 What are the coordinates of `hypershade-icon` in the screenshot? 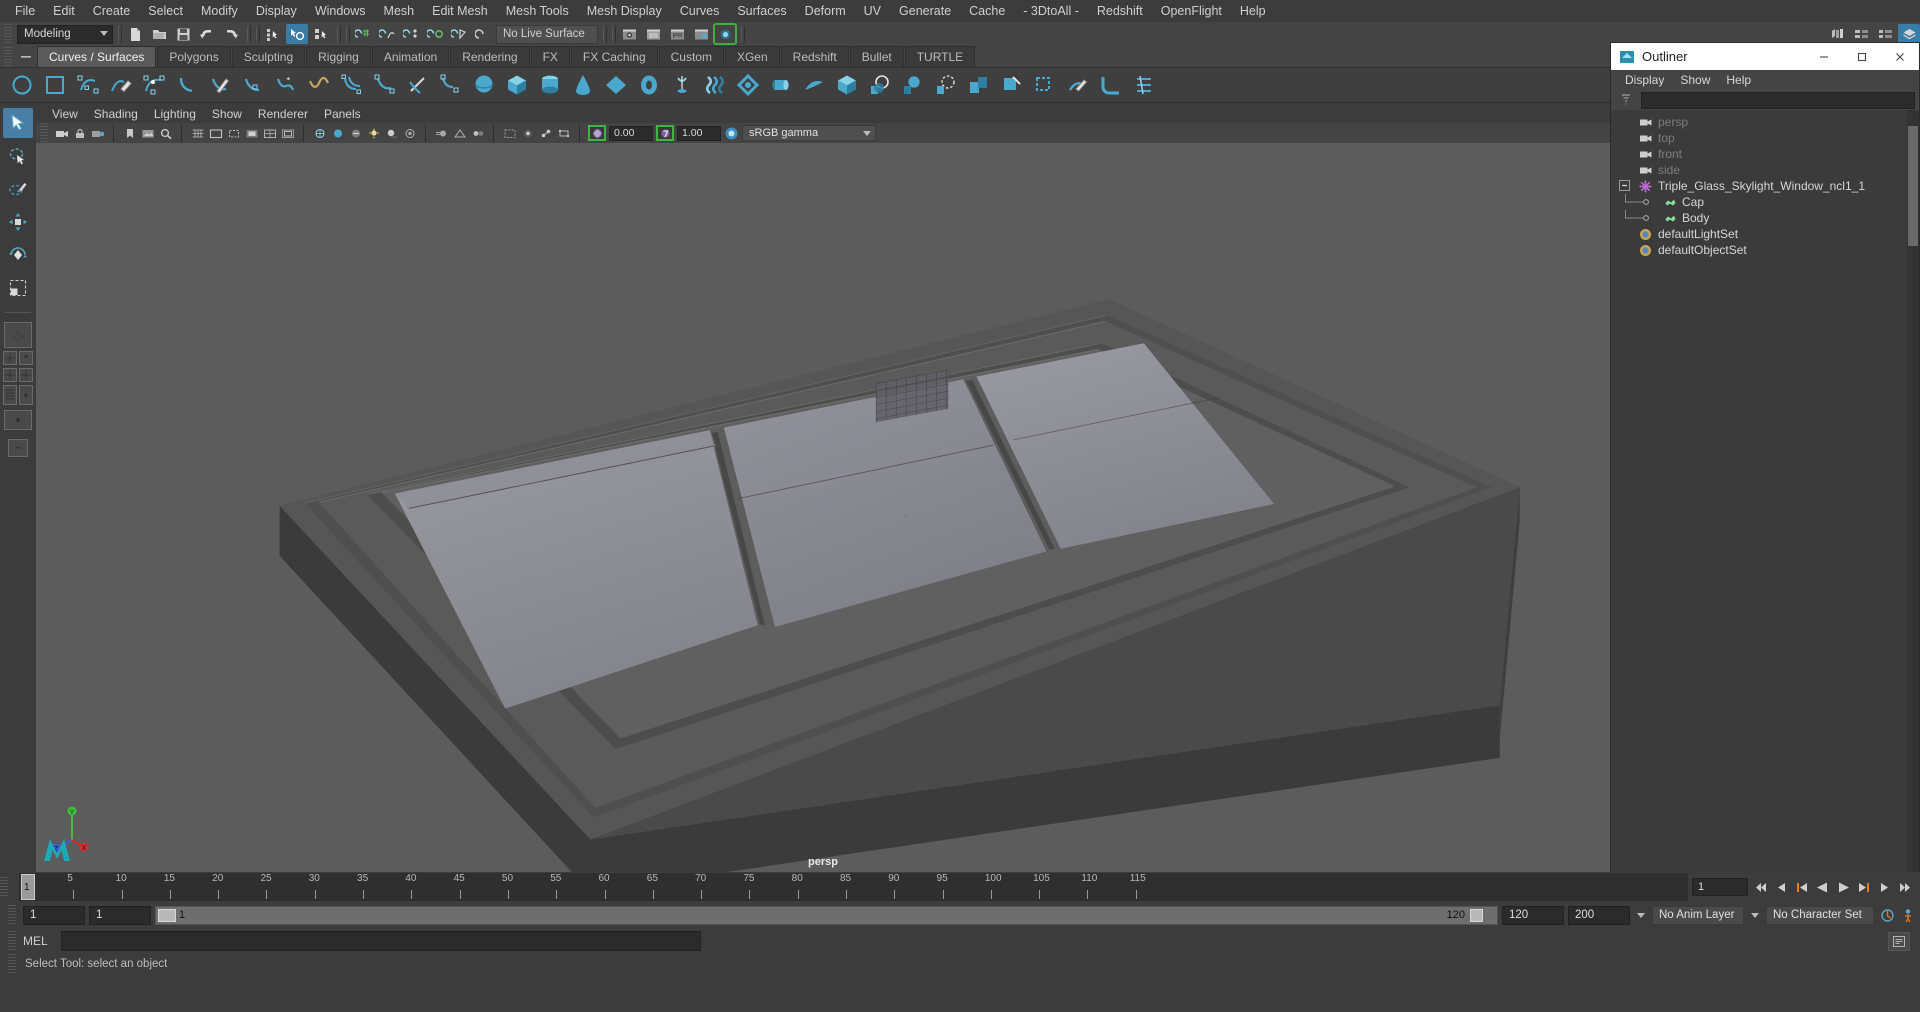 It's located at (725, 34).